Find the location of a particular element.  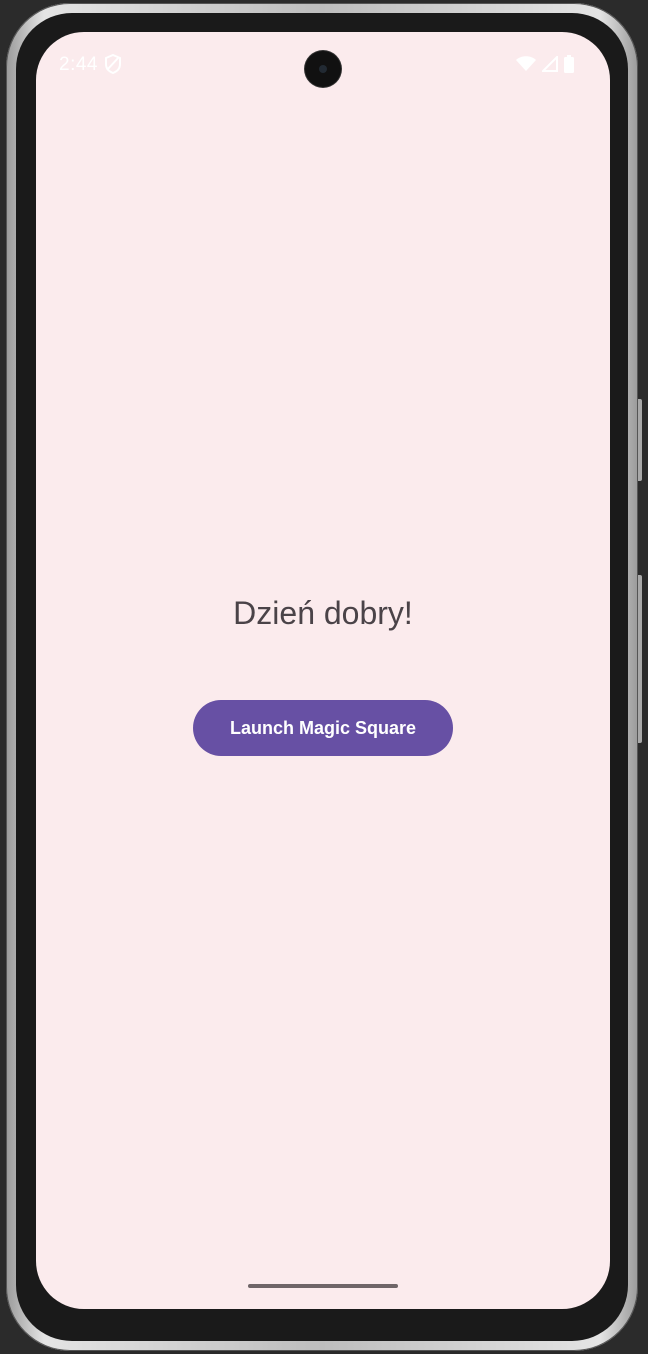

power-key is located at coordinates (640, 659).